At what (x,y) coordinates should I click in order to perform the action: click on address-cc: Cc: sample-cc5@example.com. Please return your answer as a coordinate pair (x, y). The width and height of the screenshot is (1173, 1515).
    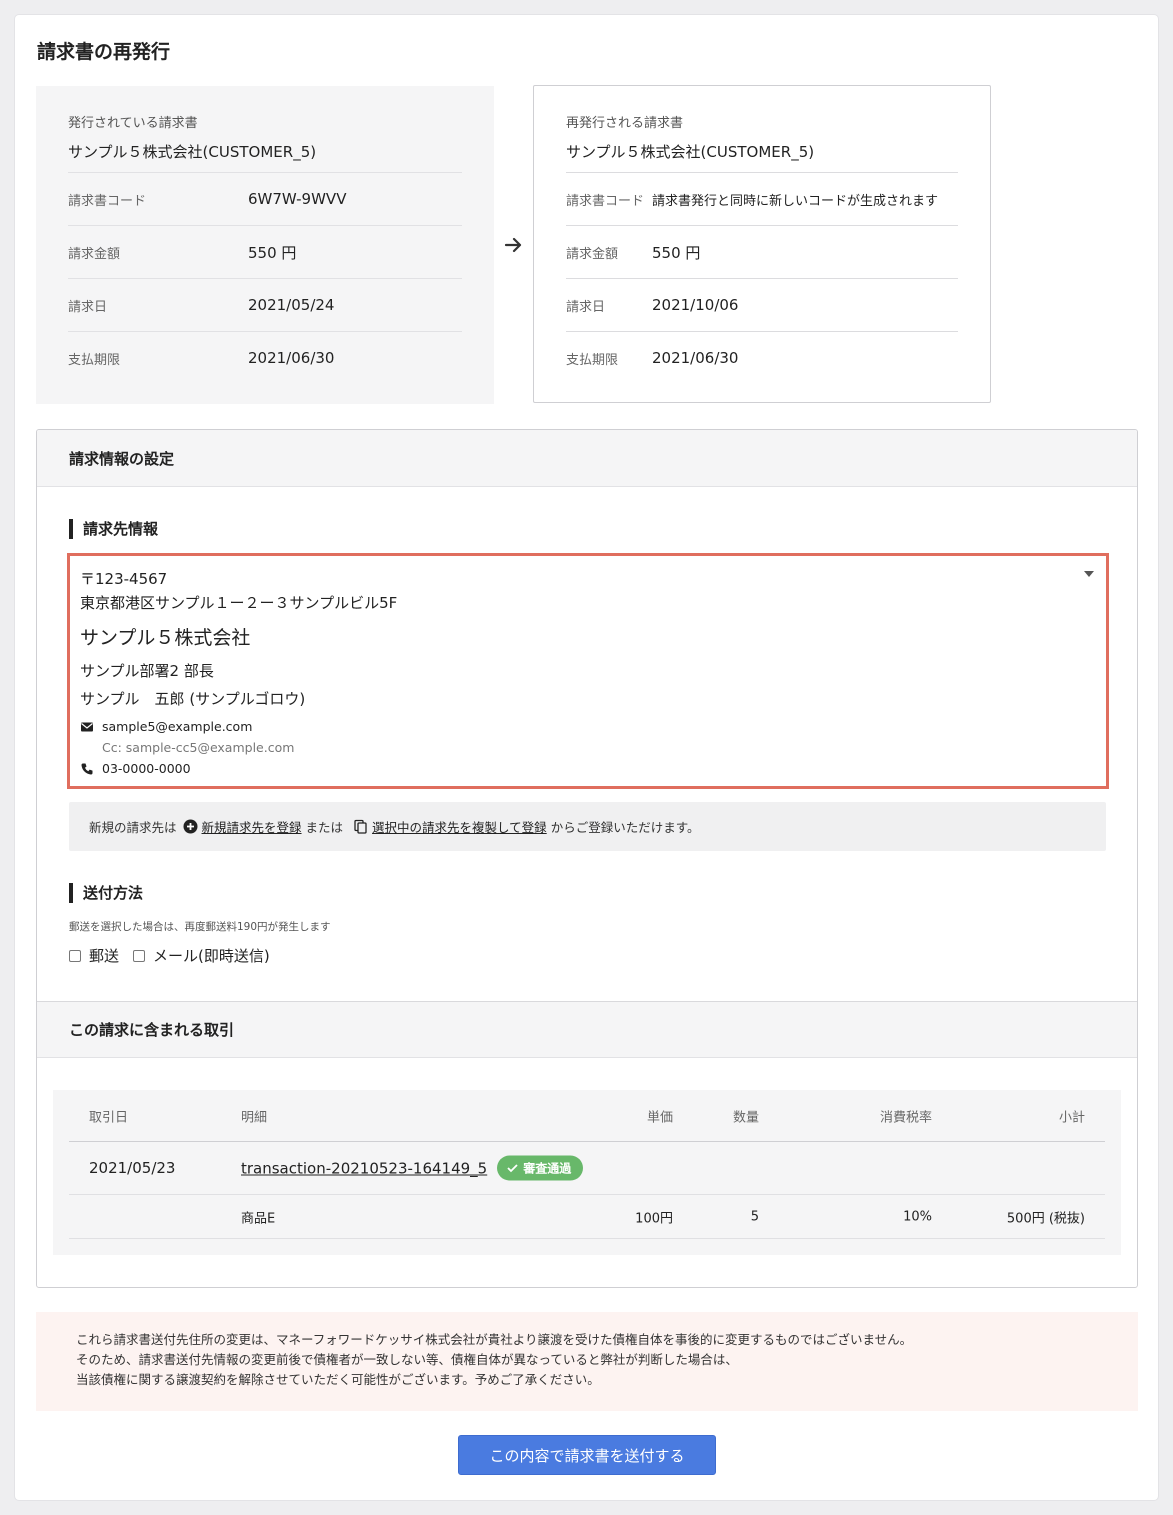
    Looking at the image, I should click on (198, 747).